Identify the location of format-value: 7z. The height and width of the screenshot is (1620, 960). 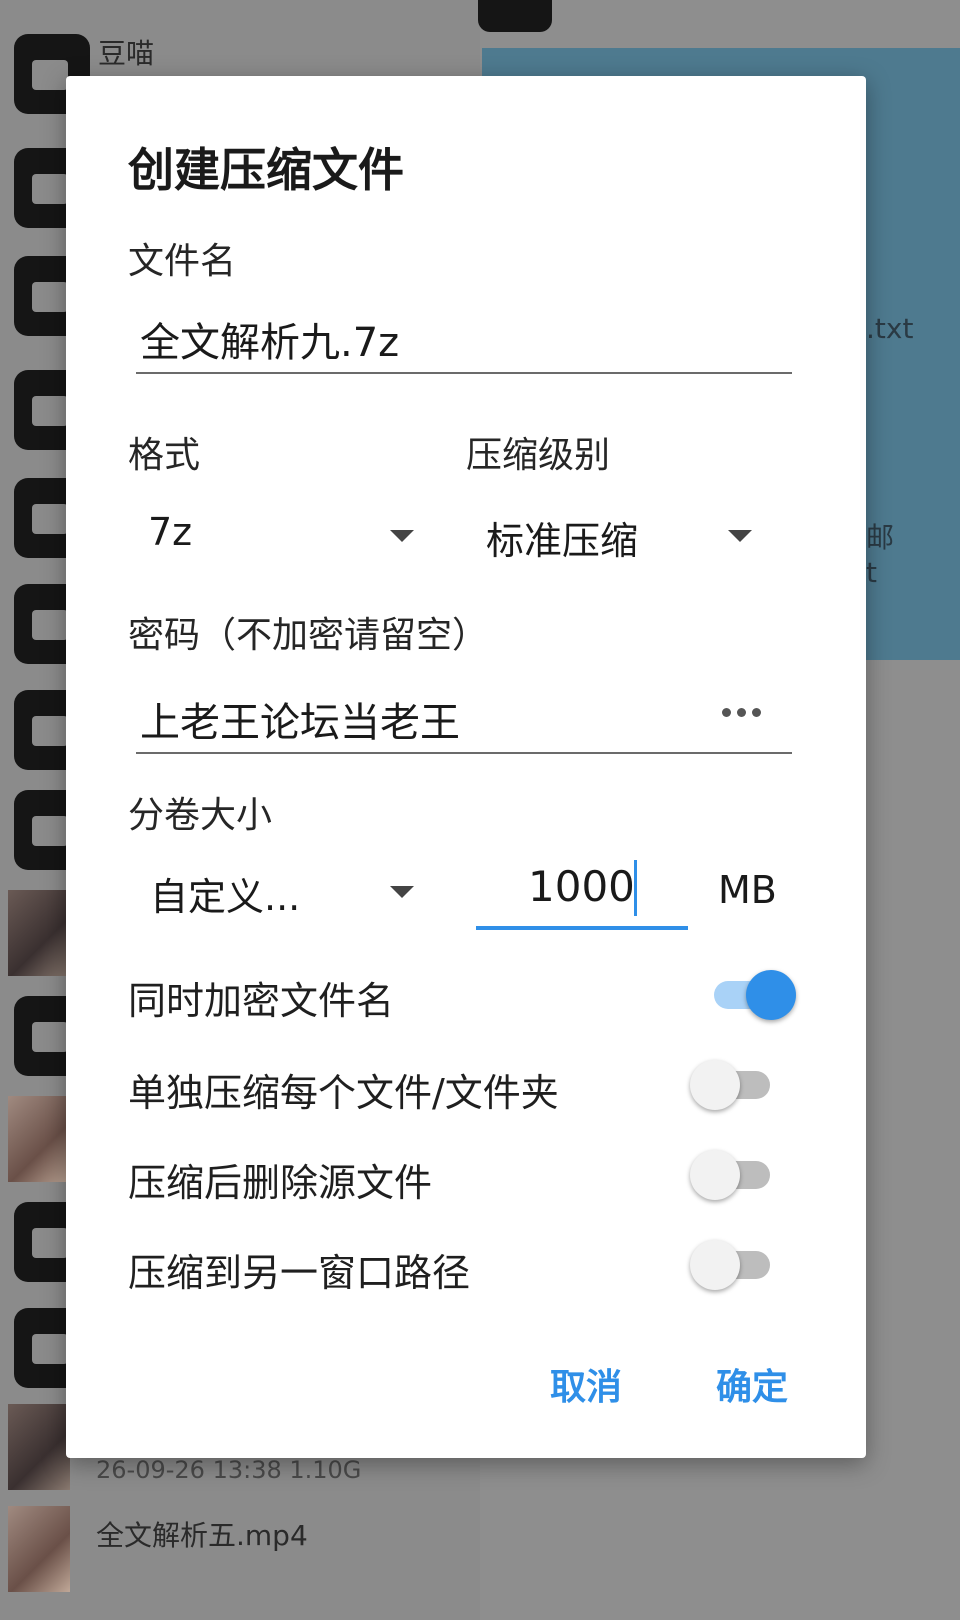
(170, 532).